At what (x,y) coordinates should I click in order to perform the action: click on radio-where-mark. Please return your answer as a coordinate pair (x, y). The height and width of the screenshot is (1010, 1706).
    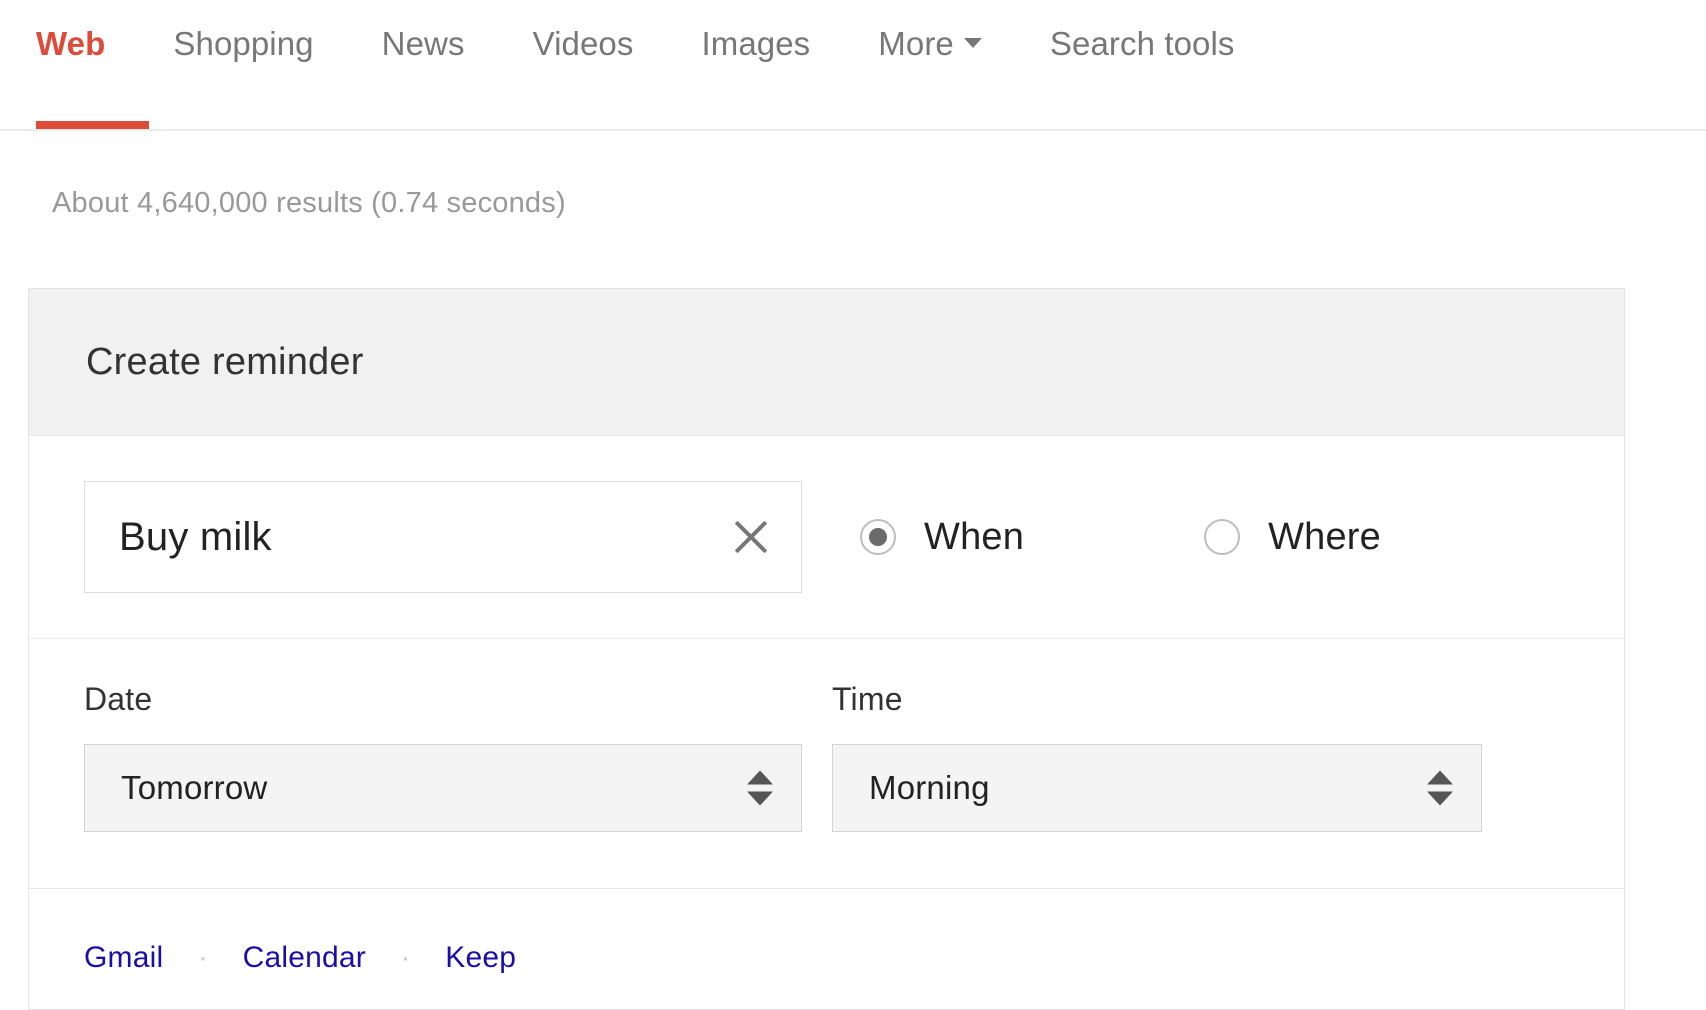
    Looking at the image, I should click on (1222, 537).